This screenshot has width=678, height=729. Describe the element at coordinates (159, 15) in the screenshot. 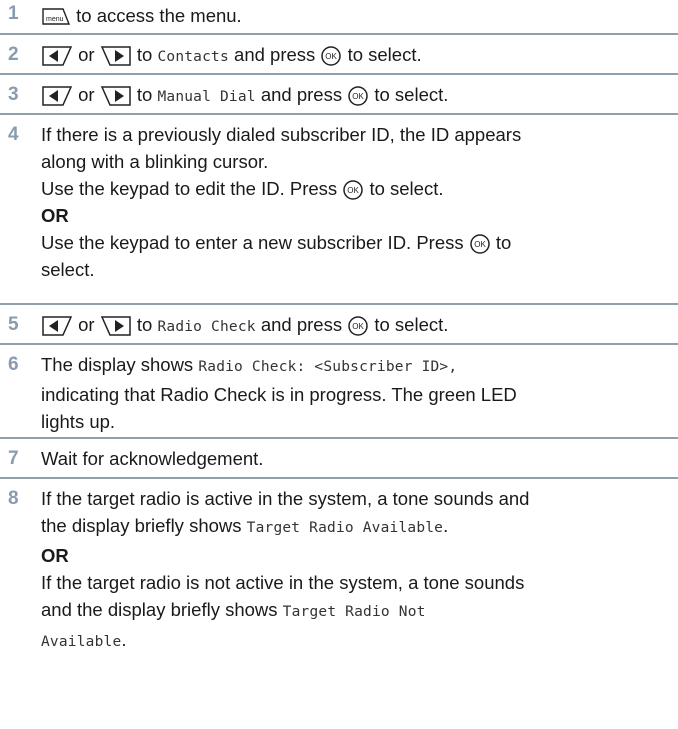

I see `step-text: to access the menu.` at that location.